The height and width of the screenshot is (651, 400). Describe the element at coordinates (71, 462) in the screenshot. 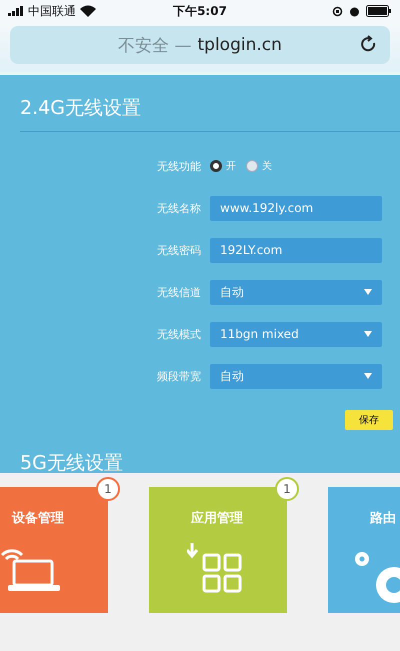

I see `section-title: 5G无线设置` at that location.